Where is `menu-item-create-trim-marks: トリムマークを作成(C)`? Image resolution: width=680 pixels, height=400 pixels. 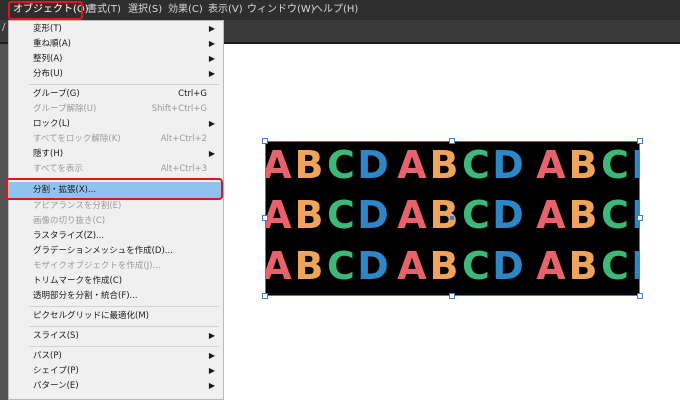 menu-item-create-trim-marks: トリムマークを作成(C) is located at coordinates (116, 281).